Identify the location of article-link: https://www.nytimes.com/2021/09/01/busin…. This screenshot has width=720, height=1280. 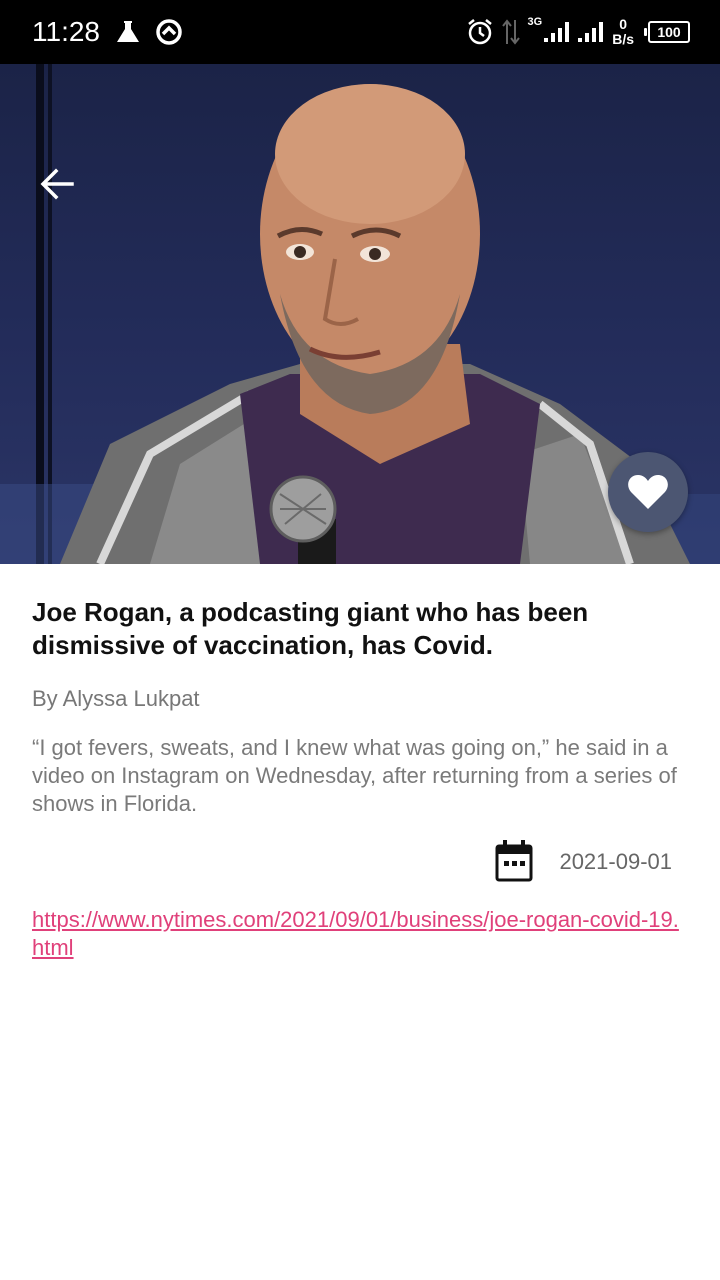
(360, 934).